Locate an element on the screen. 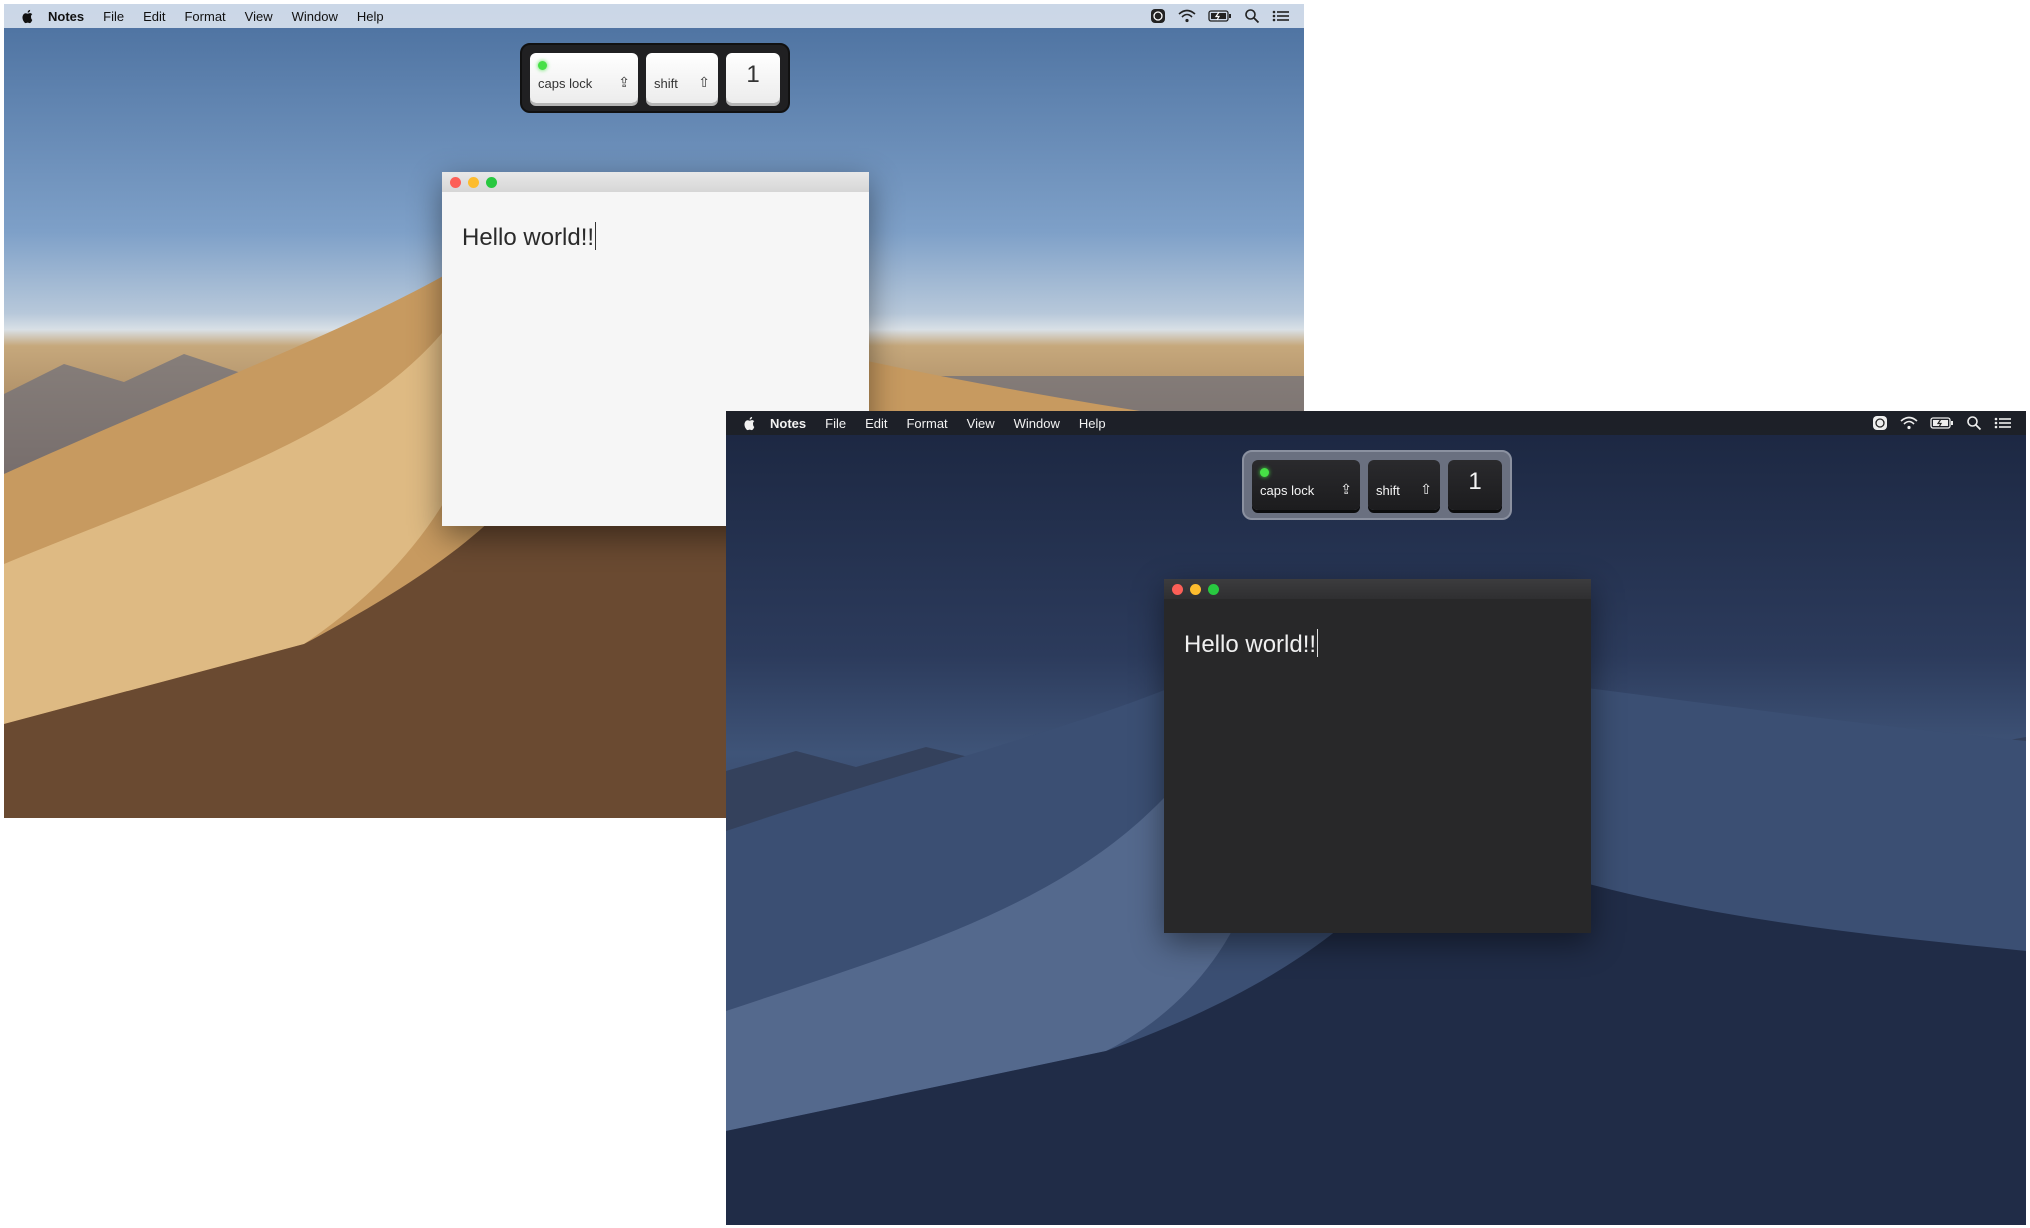 The height and width of the screenshot is (1228, 2030). notes-window: Hello world!! is located at coordinates (1377, 756).